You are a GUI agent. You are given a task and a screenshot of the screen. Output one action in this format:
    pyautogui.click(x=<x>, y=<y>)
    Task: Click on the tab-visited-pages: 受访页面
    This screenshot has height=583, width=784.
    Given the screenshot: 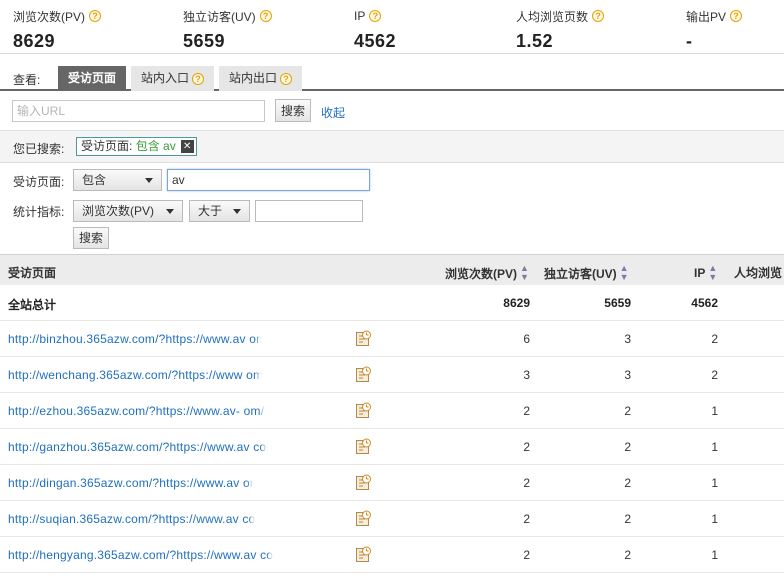 What is the action you would take?
    pyautogui.click(x=92, y=78)
    